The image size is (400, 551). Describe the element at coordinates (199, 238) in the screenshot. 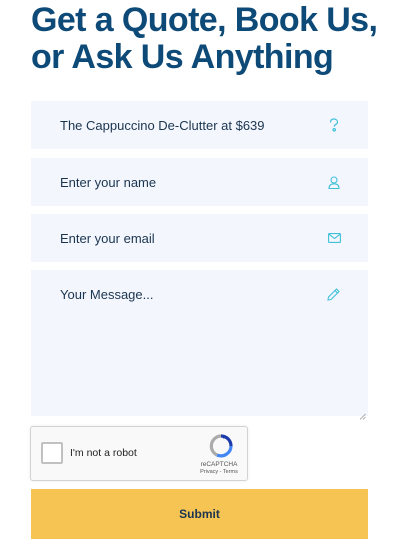

I see `email-field: Enter your email` at that location.